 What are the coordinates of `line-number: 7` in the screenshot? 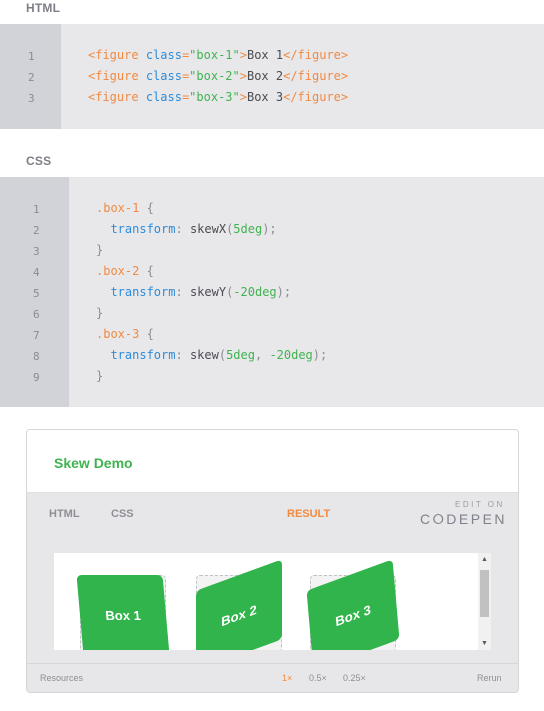 It's located at (36, 335).